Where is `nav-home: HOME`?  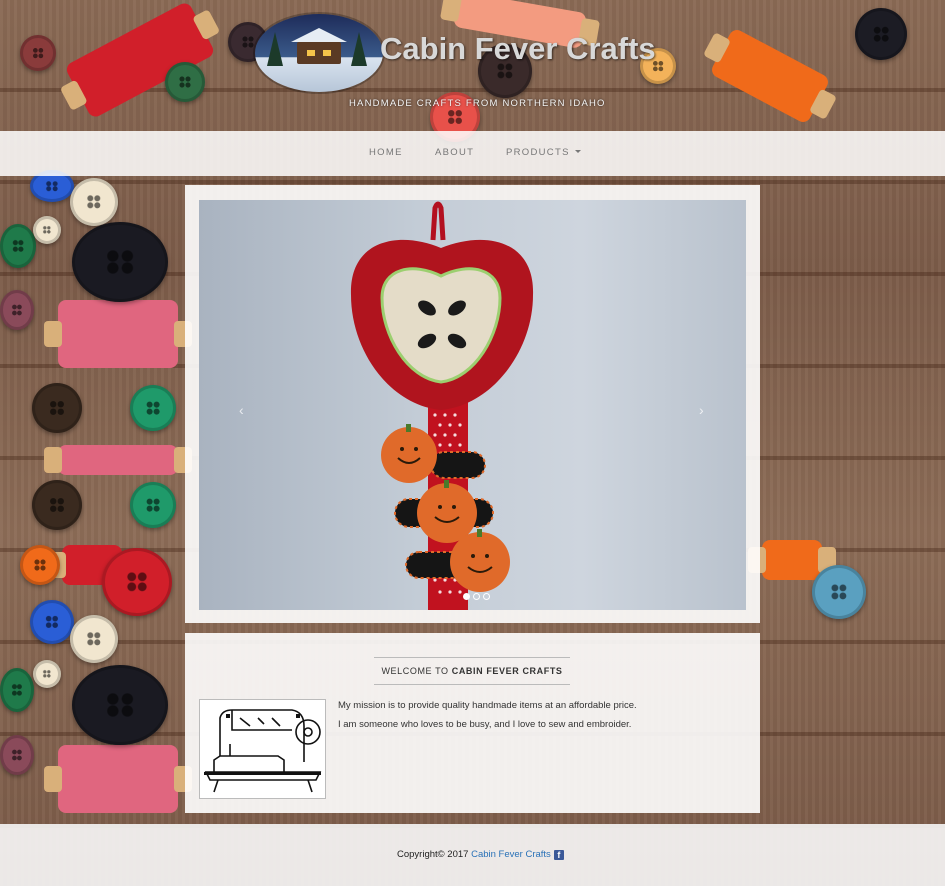
nav-home: HOME is located at coordinates (386, 152).